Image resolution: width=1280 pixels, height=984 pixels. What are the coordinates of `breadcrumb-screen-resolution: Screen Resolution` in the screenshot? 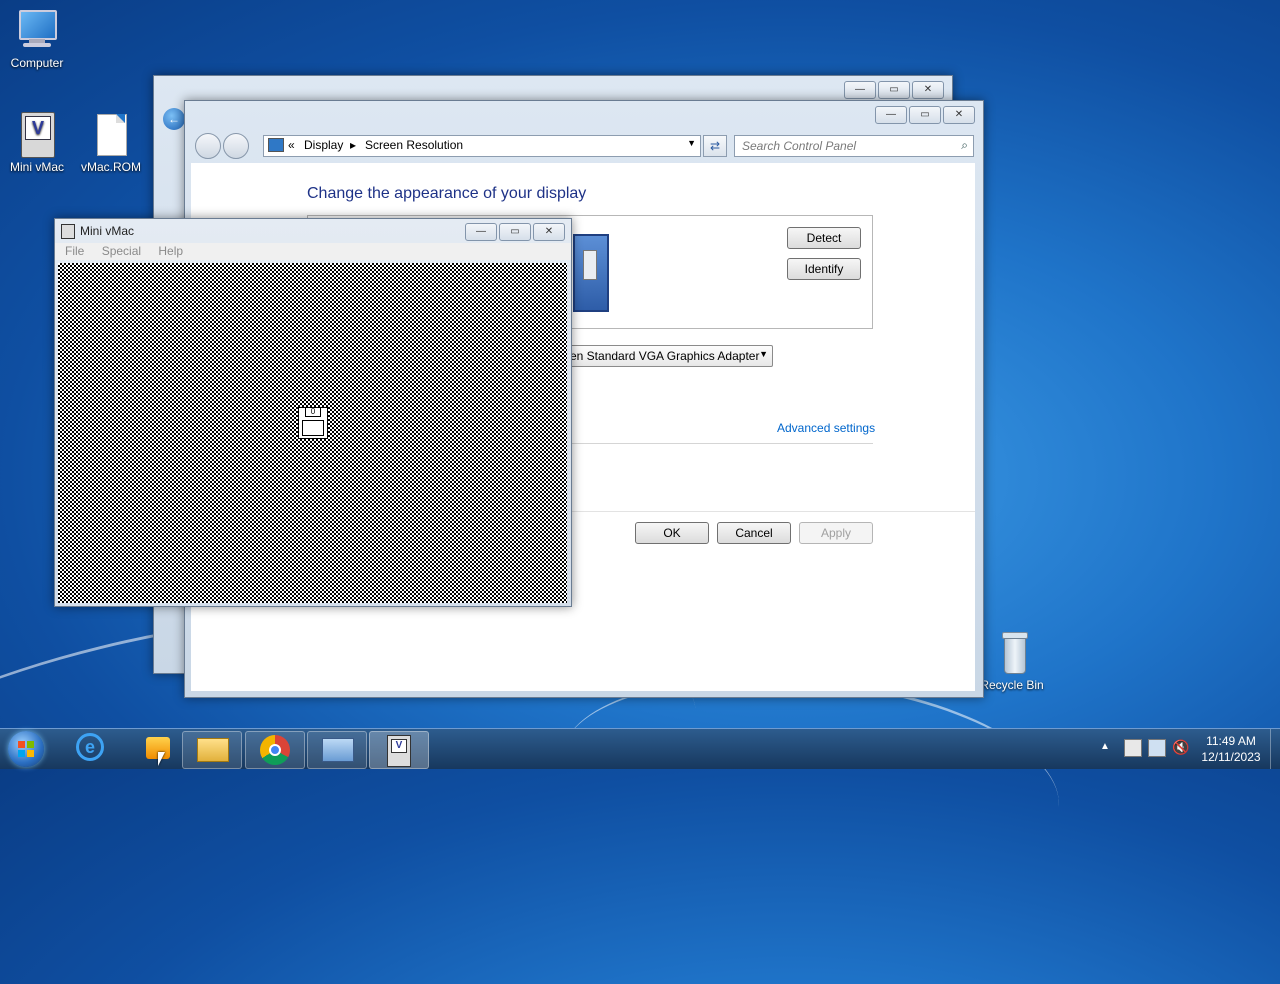 It's located at (414, 145).